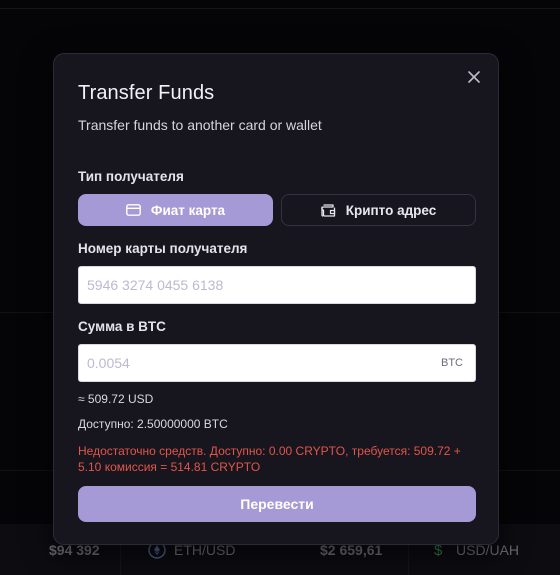 The image size is (560, 575). I want to click on card-number-input, so click(277, 285).